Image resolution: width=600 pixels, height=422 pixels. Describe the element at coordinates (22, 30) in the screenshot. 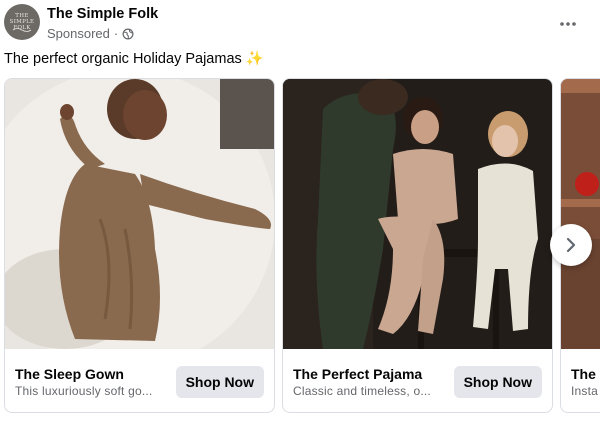

I see `avatar-leaf-icon` at that location.